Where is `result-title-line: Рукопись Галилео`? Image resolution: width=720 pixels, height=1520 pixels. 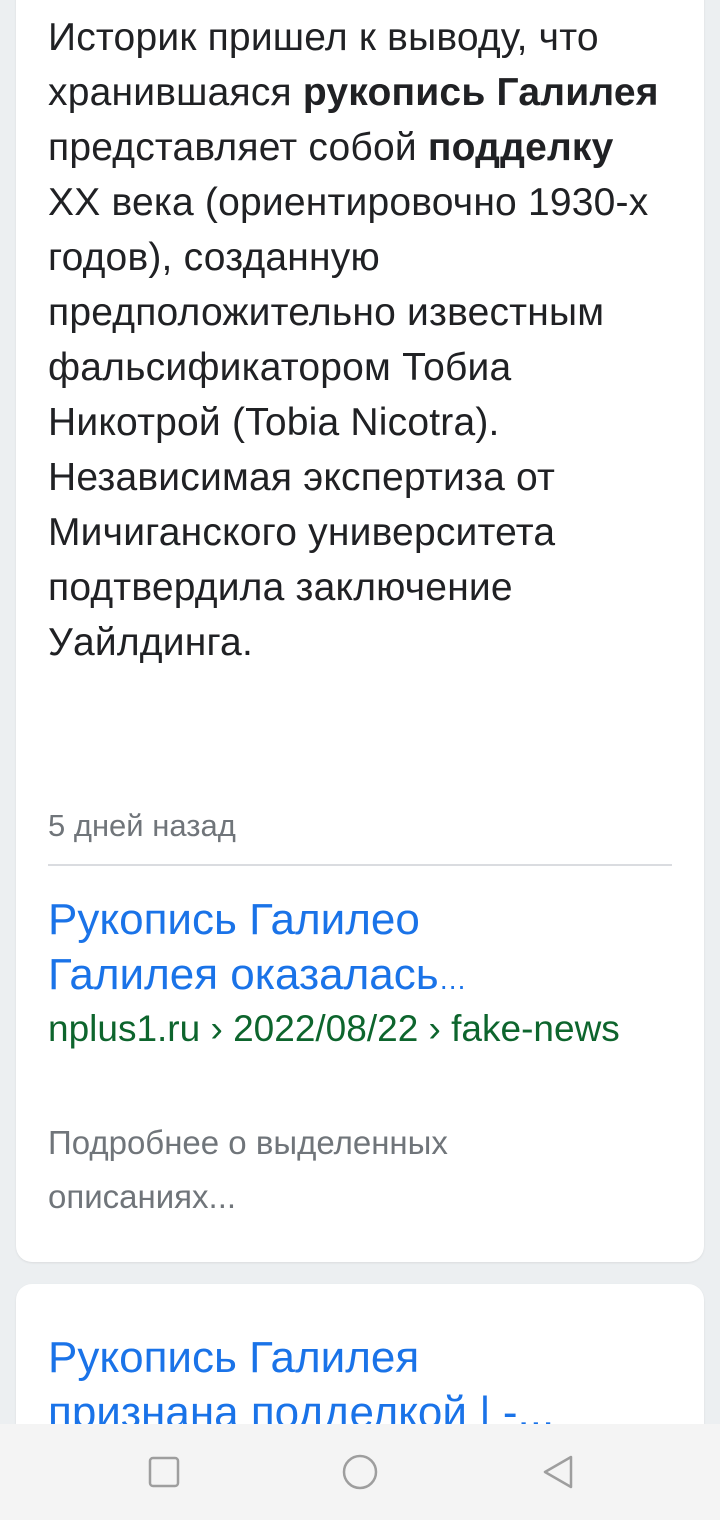 result-title-line: Рукопись Галилео is located at coordinates (234, 919).